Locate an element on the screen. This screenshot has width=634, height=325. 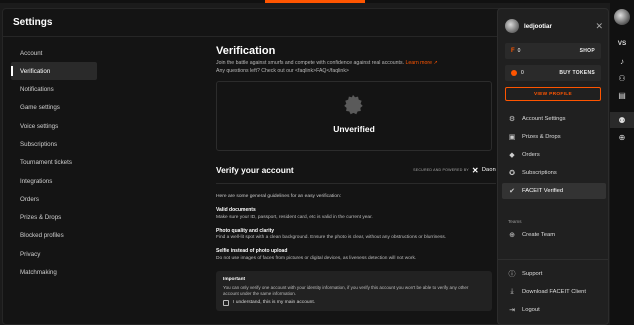
checkbox-label: I understand, this is my main account. is located at coordinates (274, 303).